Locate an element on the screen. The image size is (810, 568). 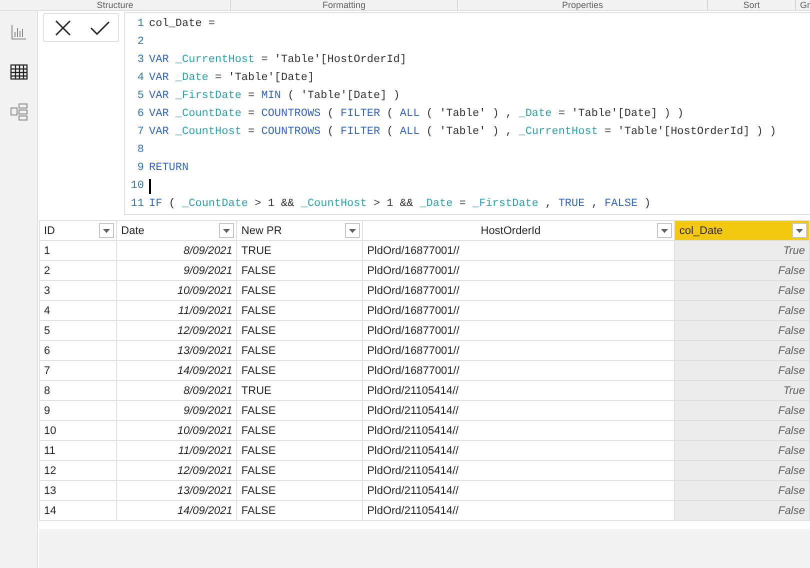
column-title: Date is located at coordinates (132, 230).